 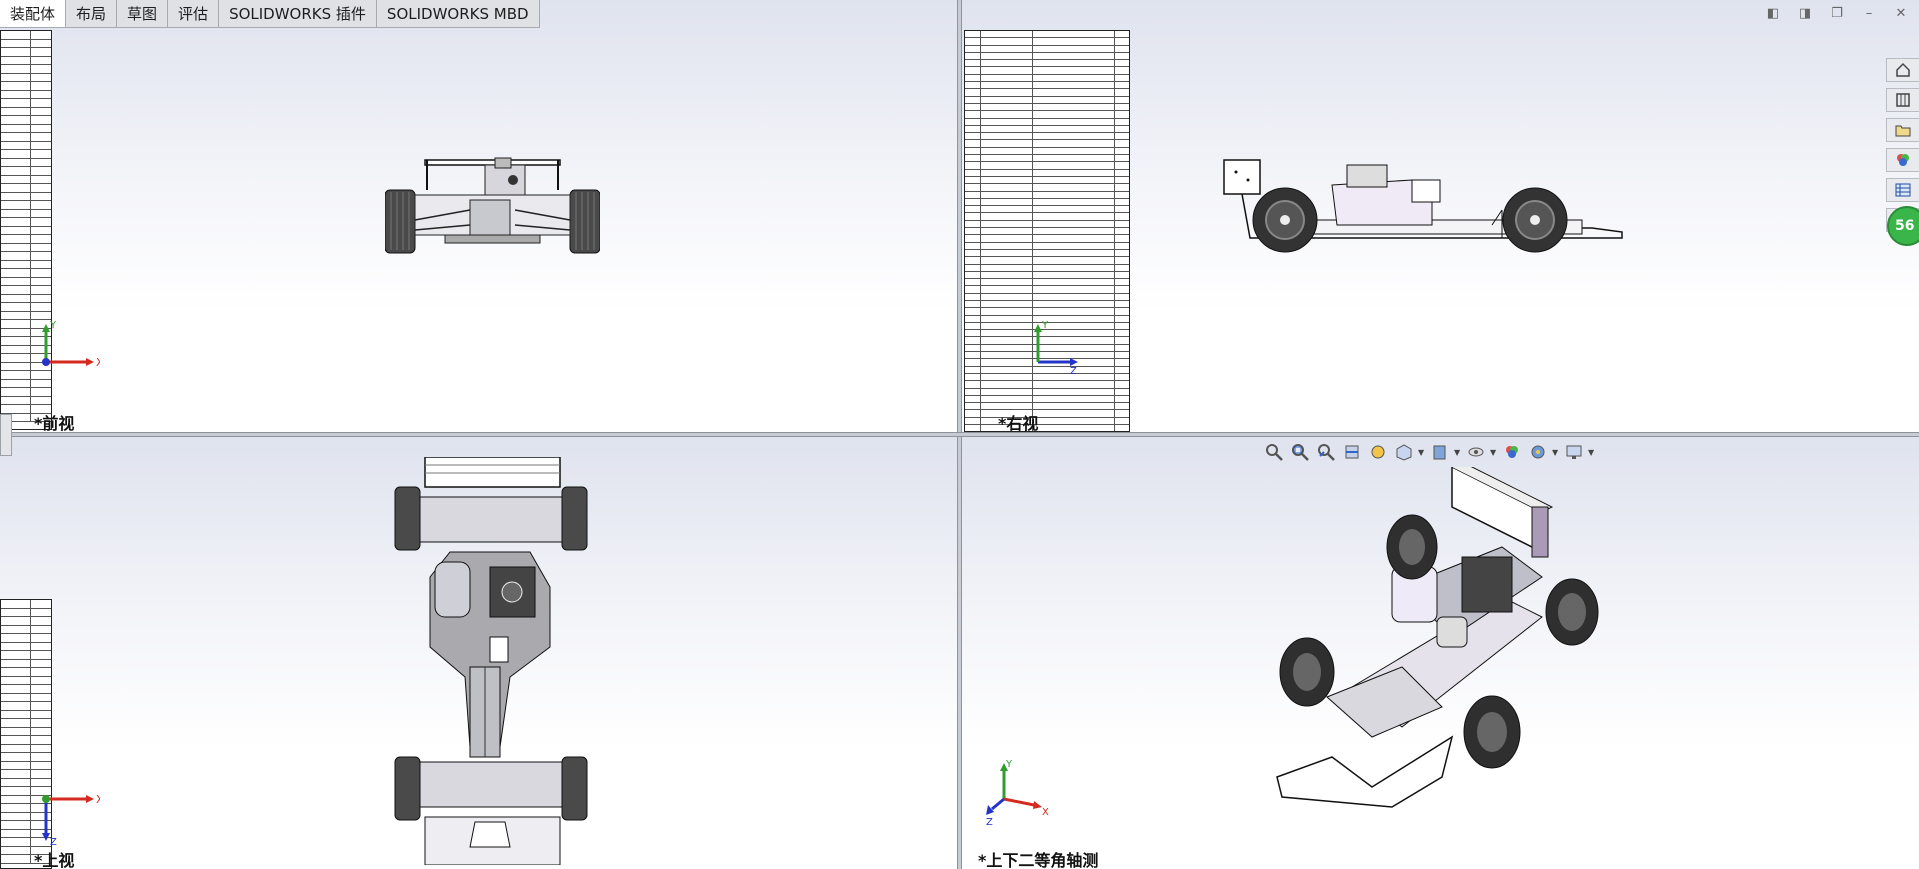 I want to click on tile-left-icon: ◧, so click(x=1773, y=14).